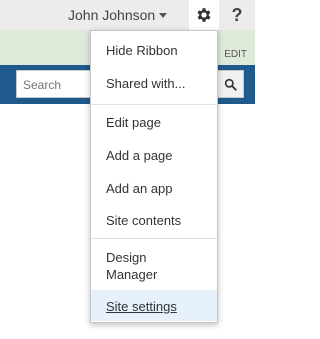 Image resolution: width=320 pixels, height=339 pixels. Describe the element at coordinates (235, 54) in the screenshot. I see `edit-link: EDIT` at that location.